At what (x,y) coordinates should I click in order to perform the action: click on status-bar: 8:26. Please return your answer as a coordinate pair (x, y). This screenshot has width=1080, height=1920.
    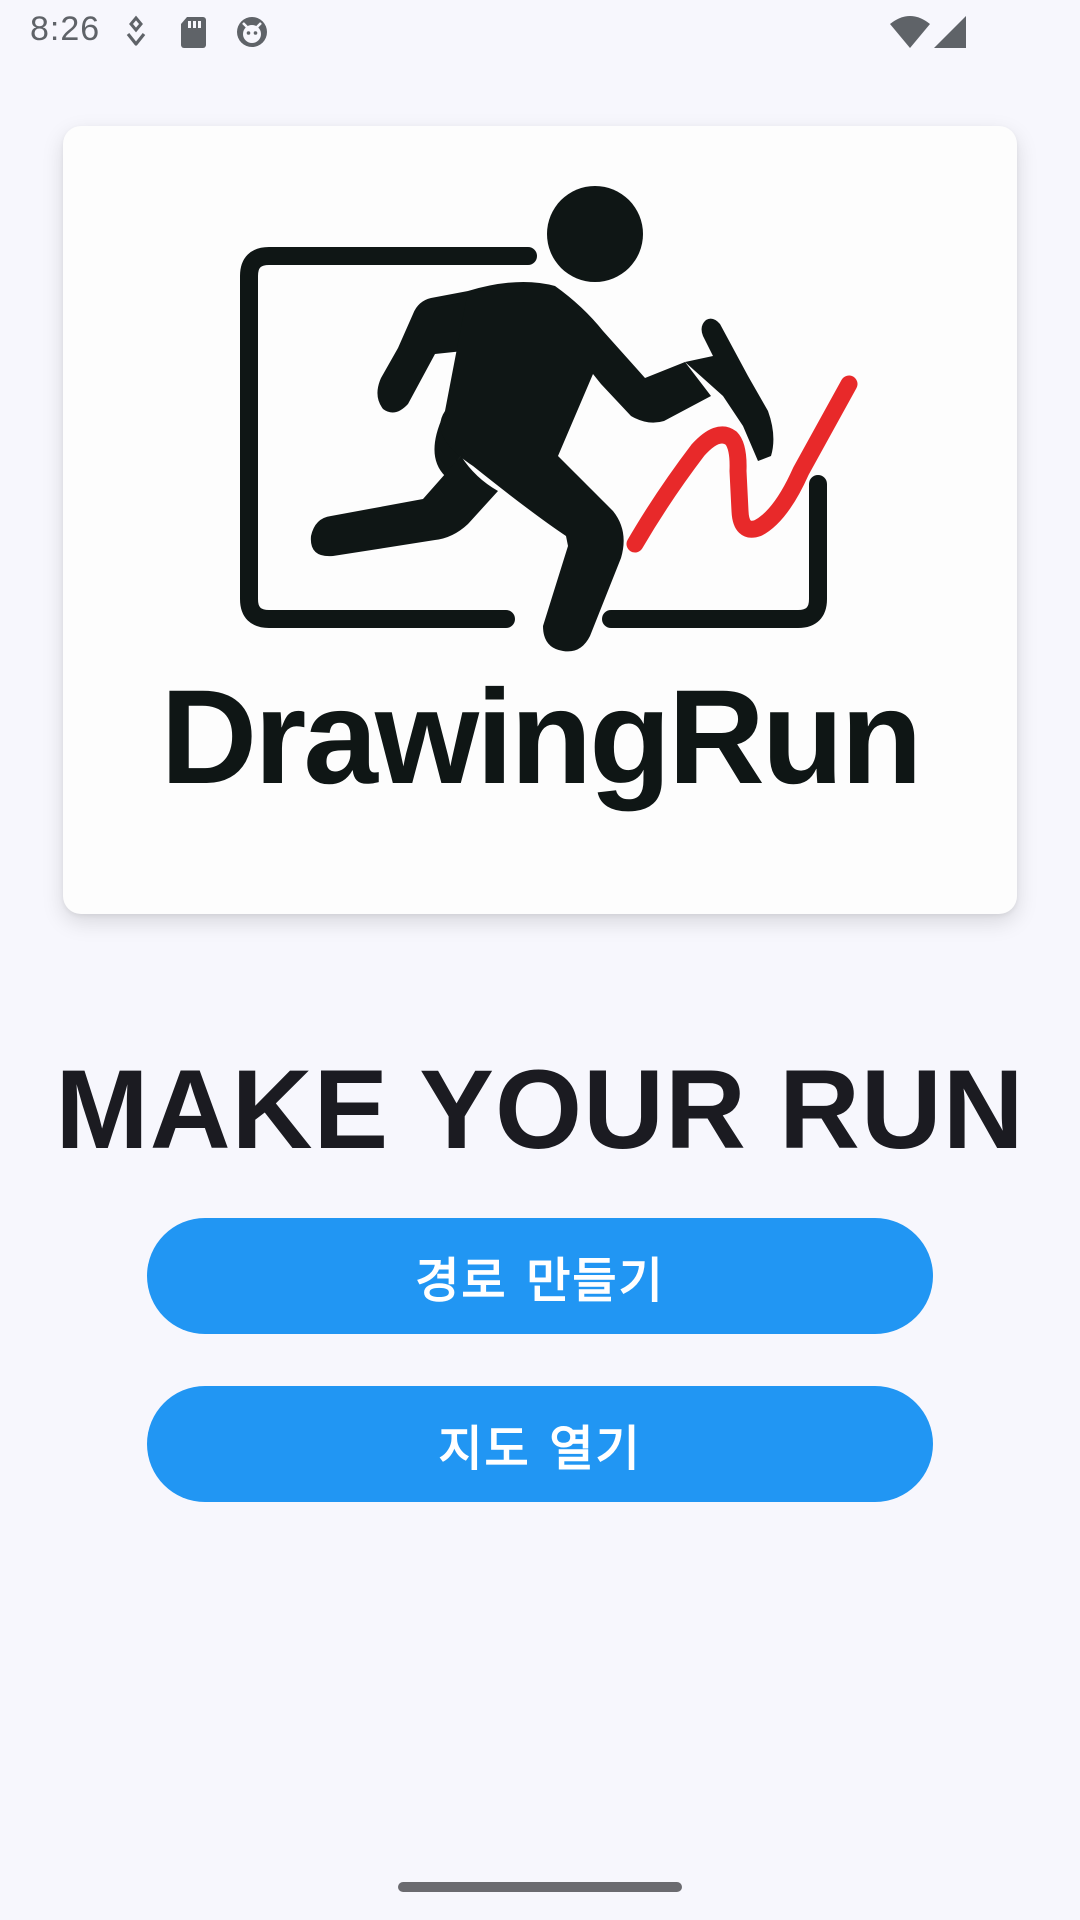
    Looking at the image, I should click on (540, 32).